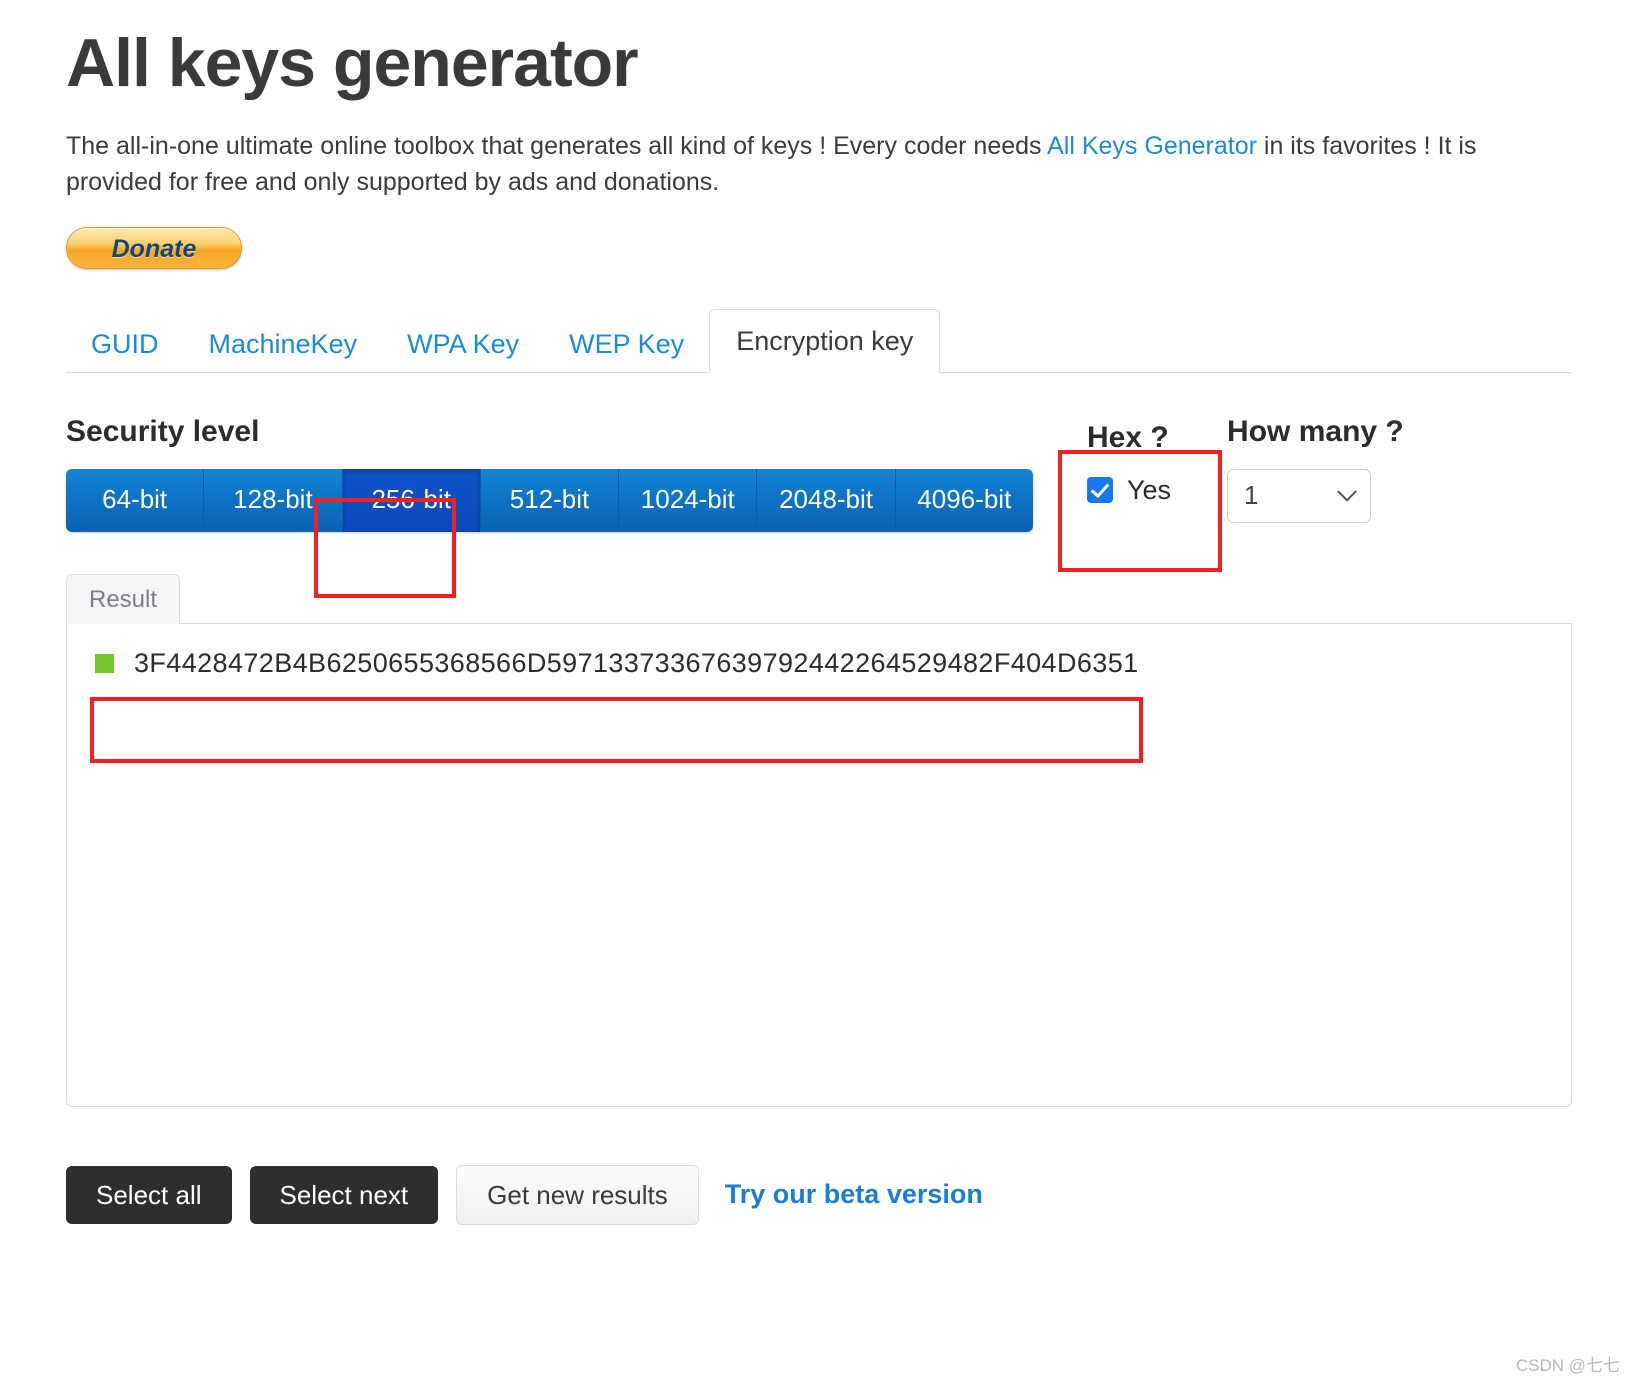  Describe the element at coordinates (154, 247) in the screenshot. I see `donate-button: Donate` at that location.